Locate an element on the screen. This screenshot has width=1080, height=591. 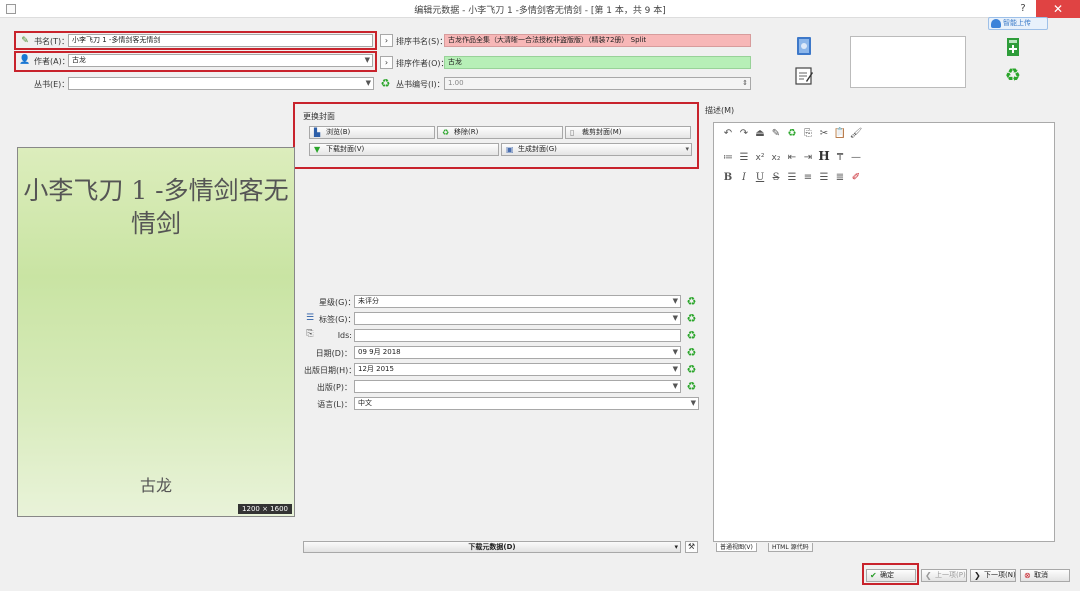
cover-author: 古龙 is located at coordinates (155, 485).